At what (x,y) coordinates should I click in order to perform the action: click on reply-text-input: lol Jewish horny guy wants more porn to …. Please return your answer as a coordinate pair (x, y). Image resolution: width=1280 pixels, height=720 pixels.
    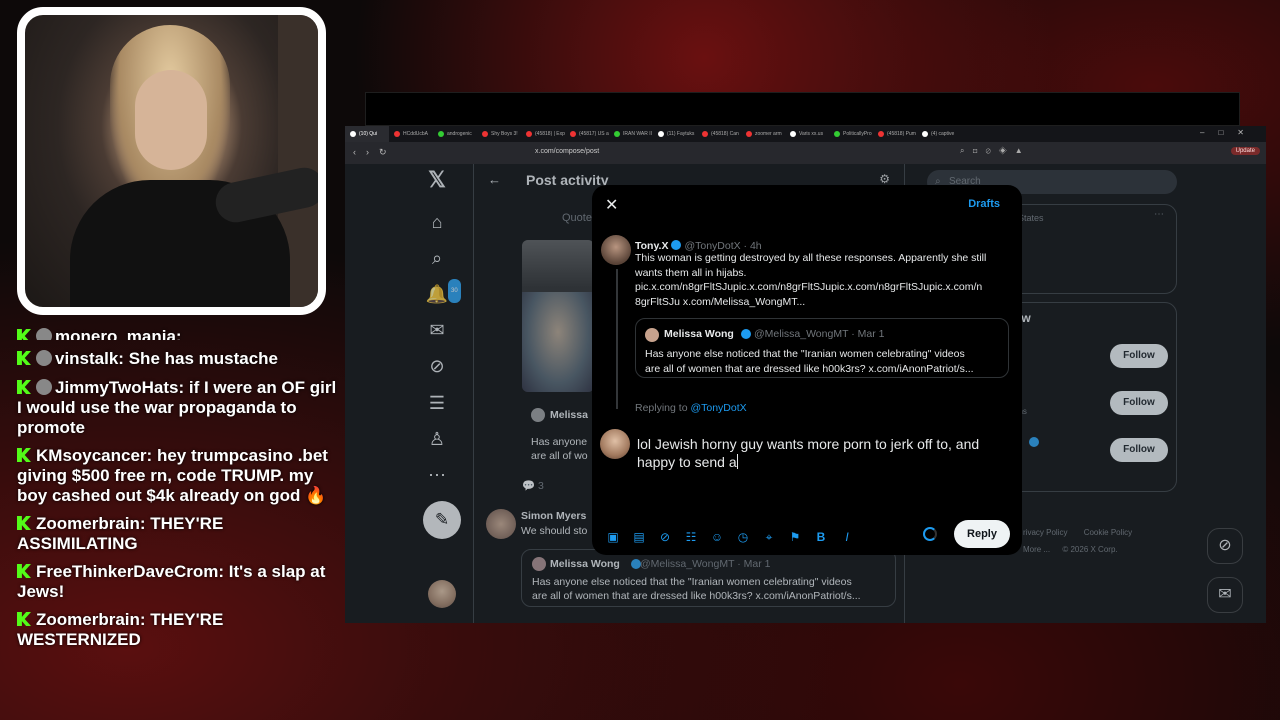
    Looking at the image, I should click on (822, 453).